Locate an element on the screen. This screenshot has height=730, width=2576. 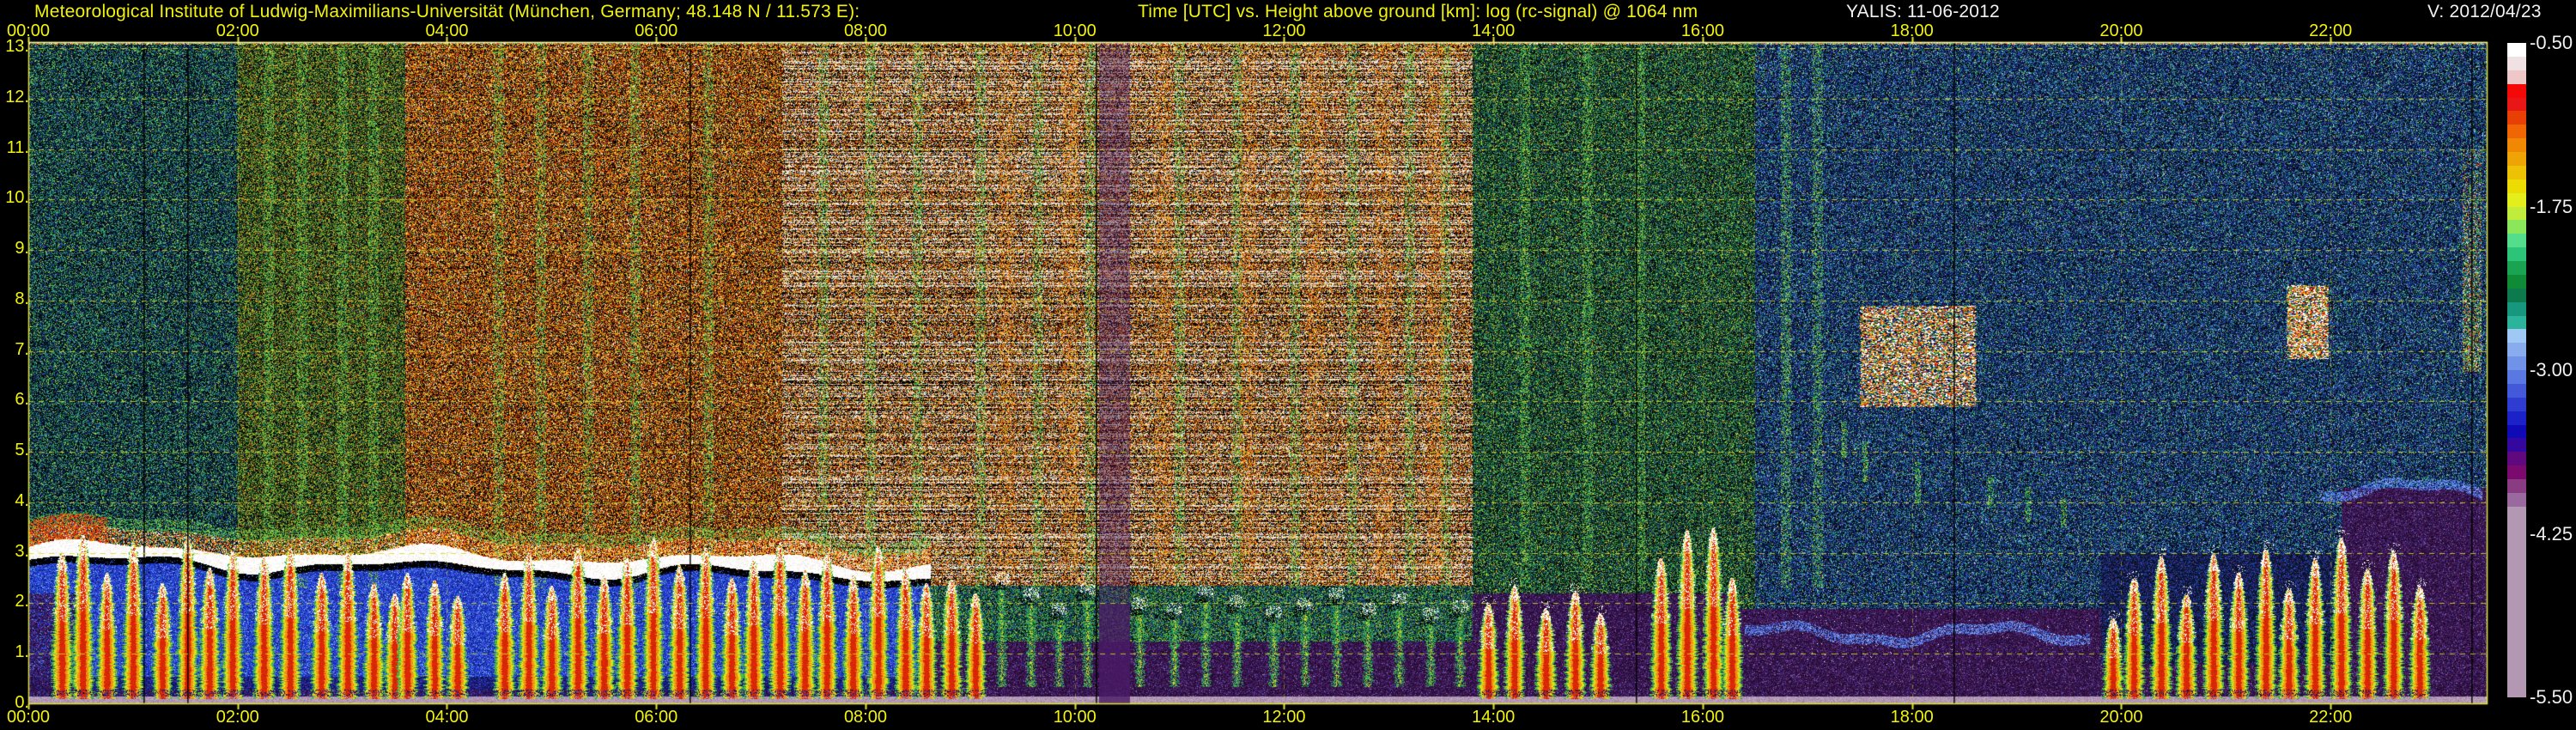
y-tick-label: 0. is located at coordinates (22, 702).